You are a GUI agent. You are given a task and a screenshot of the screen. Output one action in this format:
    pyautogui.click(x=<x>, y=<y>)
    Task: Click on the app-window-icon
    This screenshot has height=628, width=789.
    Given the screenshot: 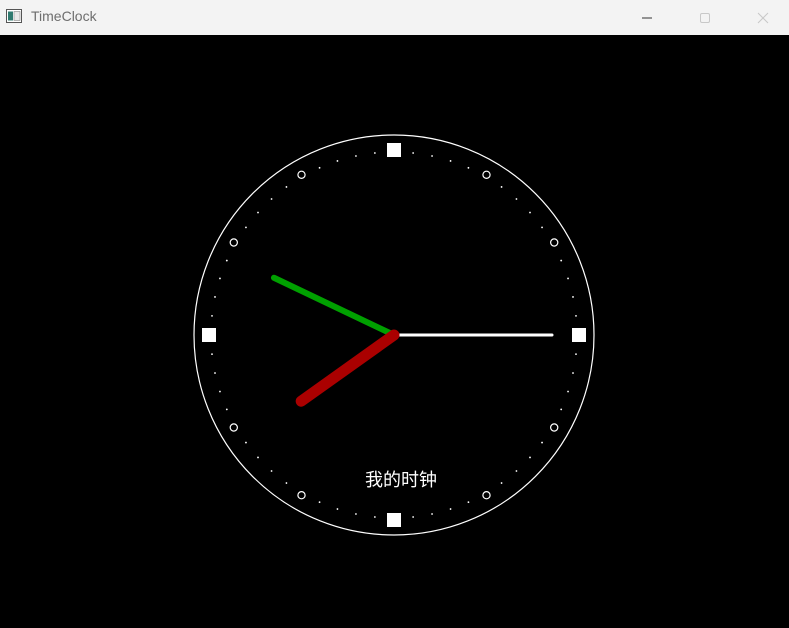 What is the action you would take?
    pyautogui.click(x=14, y=16)
    